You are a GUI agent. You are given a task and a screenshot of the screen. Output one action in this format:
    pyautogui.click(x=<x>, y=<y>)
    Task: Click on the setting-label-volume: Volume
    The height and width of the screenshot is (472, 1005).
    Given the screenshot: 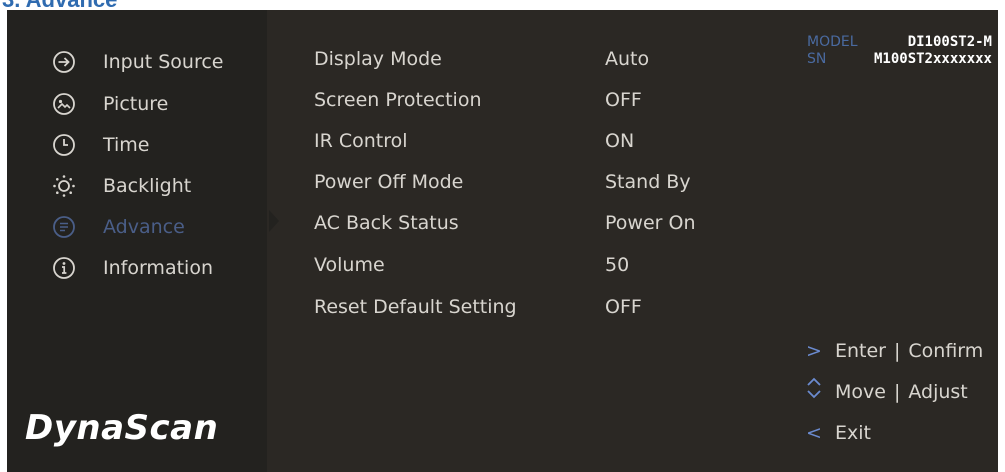 What is the action you would take?
    pyautogui.click(x=349, y=265)
    